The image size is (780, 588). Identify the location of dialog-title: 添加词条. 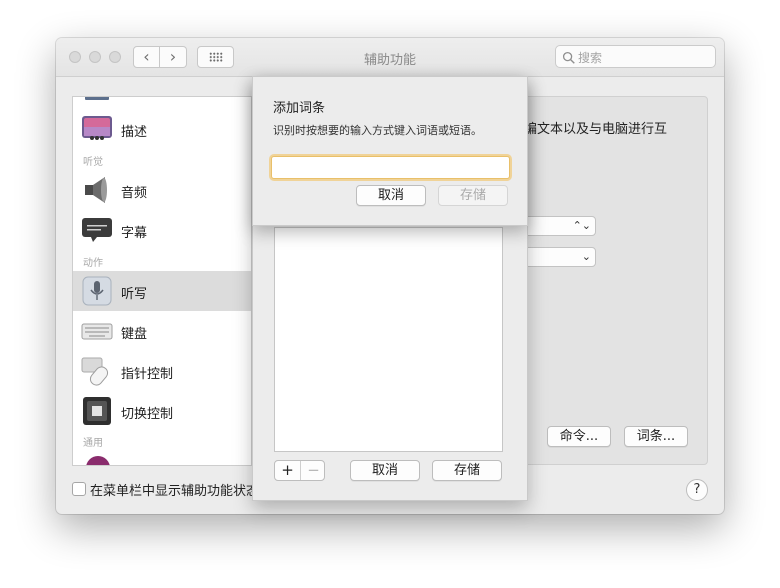
(299, 108).